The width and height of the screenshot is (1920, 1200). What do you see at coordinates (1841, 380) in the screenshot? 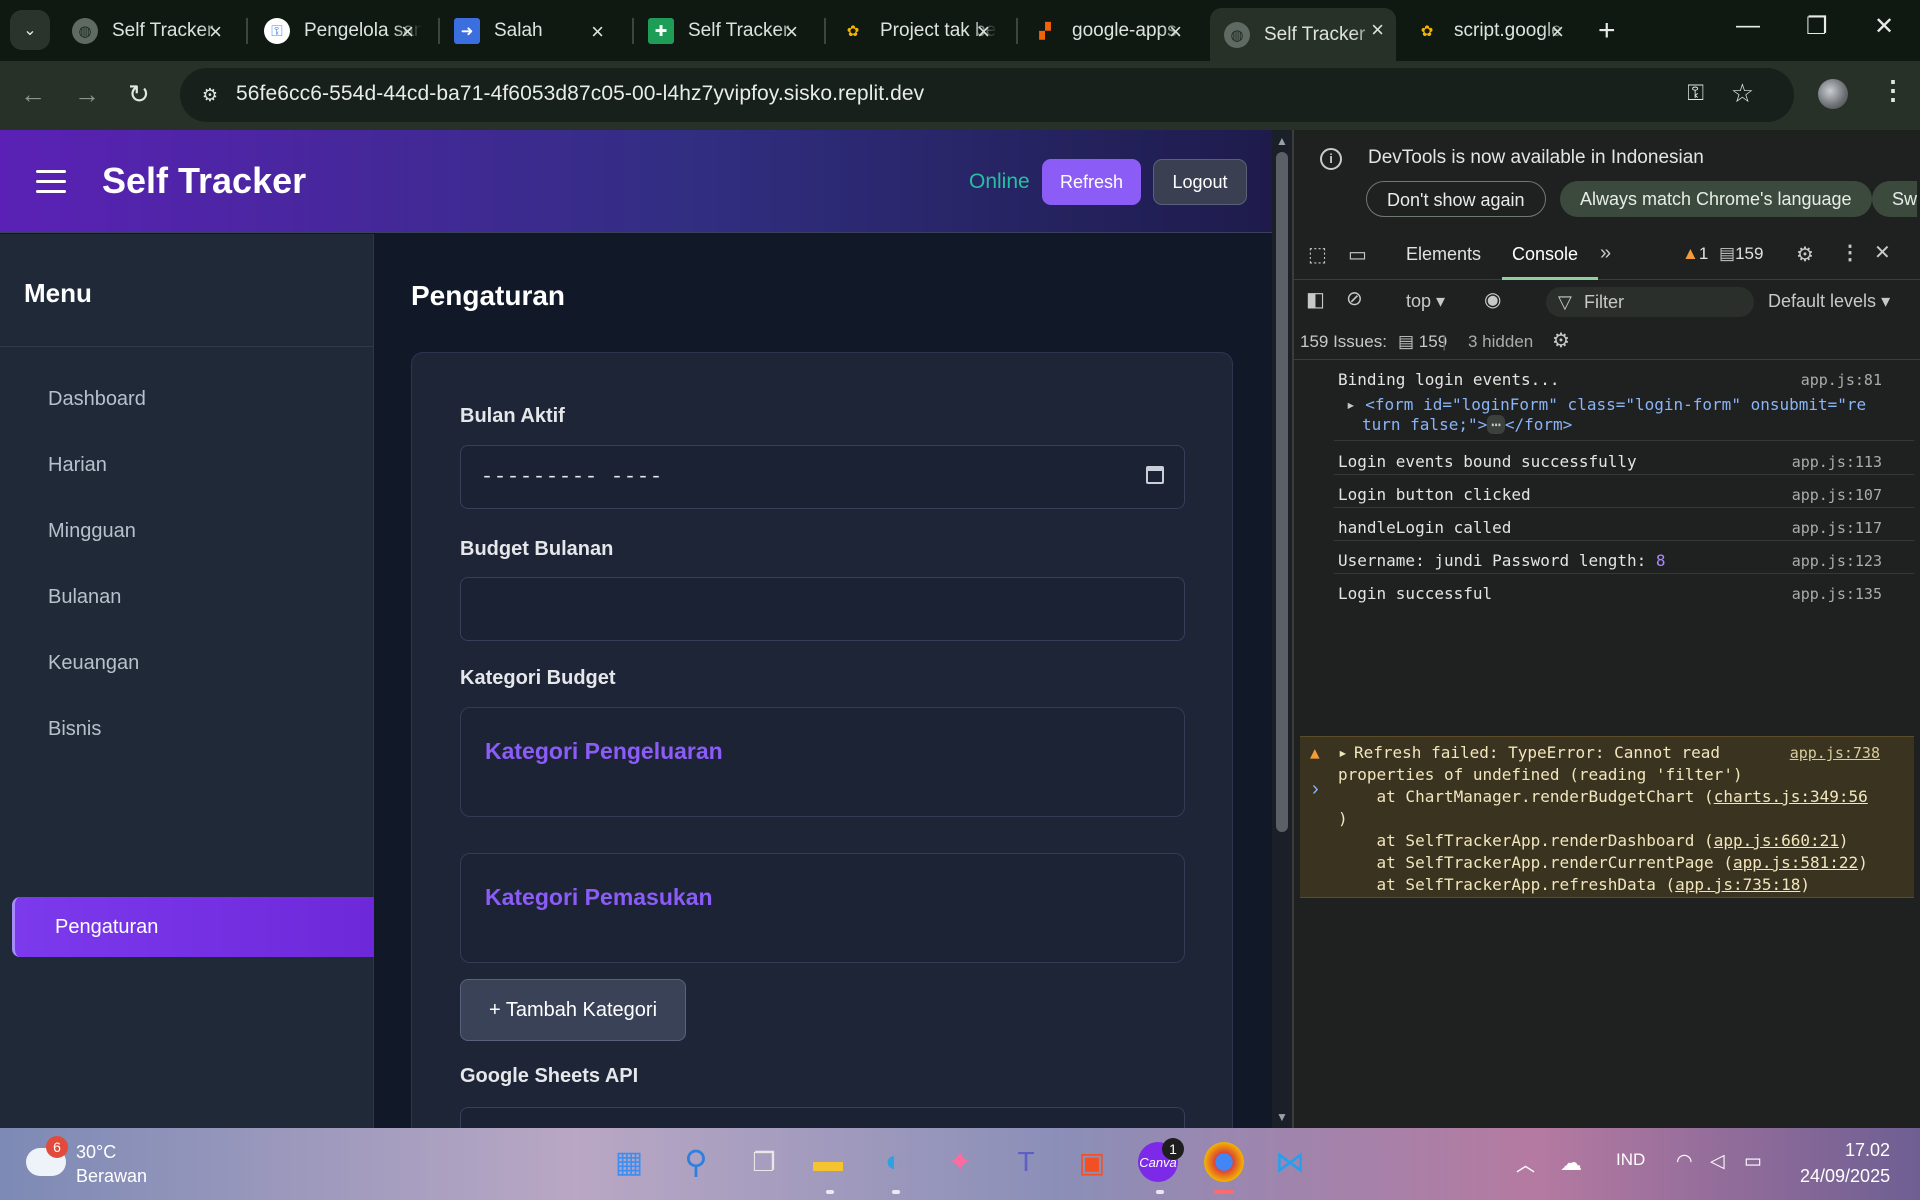
I see `log-source-link: app.js:81` at bounding box center [1841, 380].